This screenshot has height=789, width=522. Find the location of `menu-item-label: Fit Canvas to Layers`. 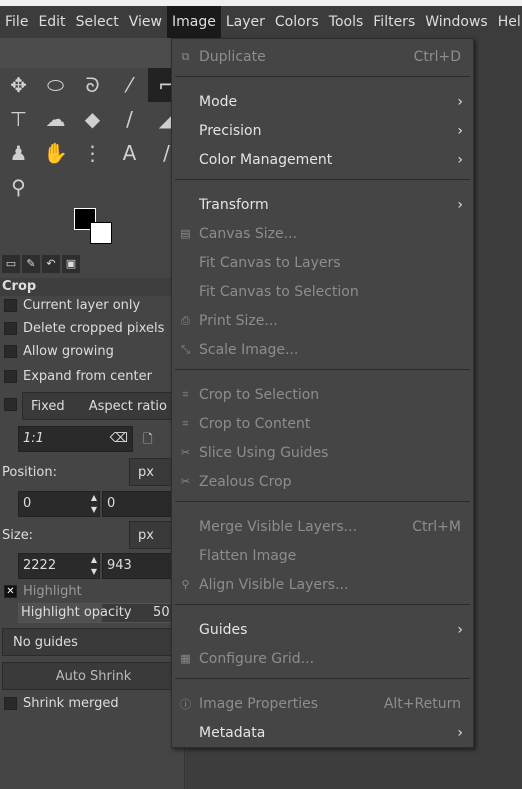

menu-item-label: Fit Canvas to Layers is located at coordinates (270, 262).